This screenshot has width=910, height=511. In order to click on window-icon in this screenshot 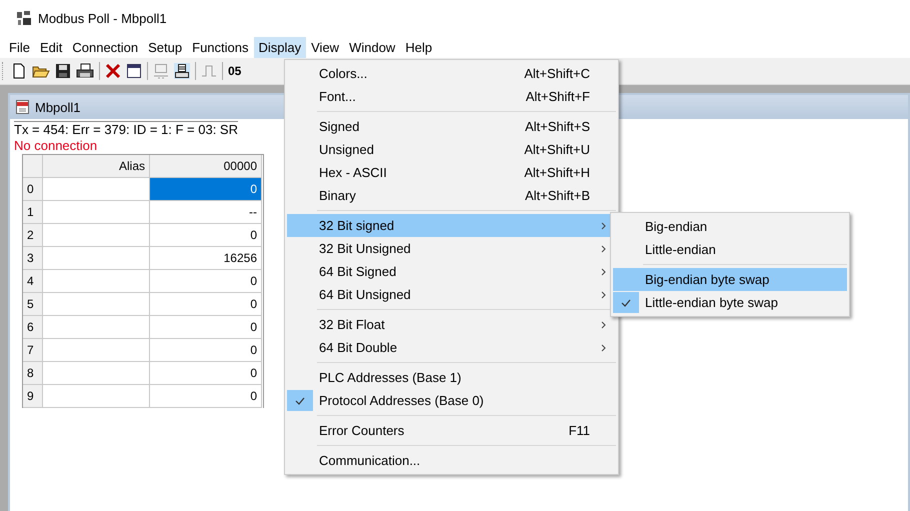, I will do `click(134, 71)`.